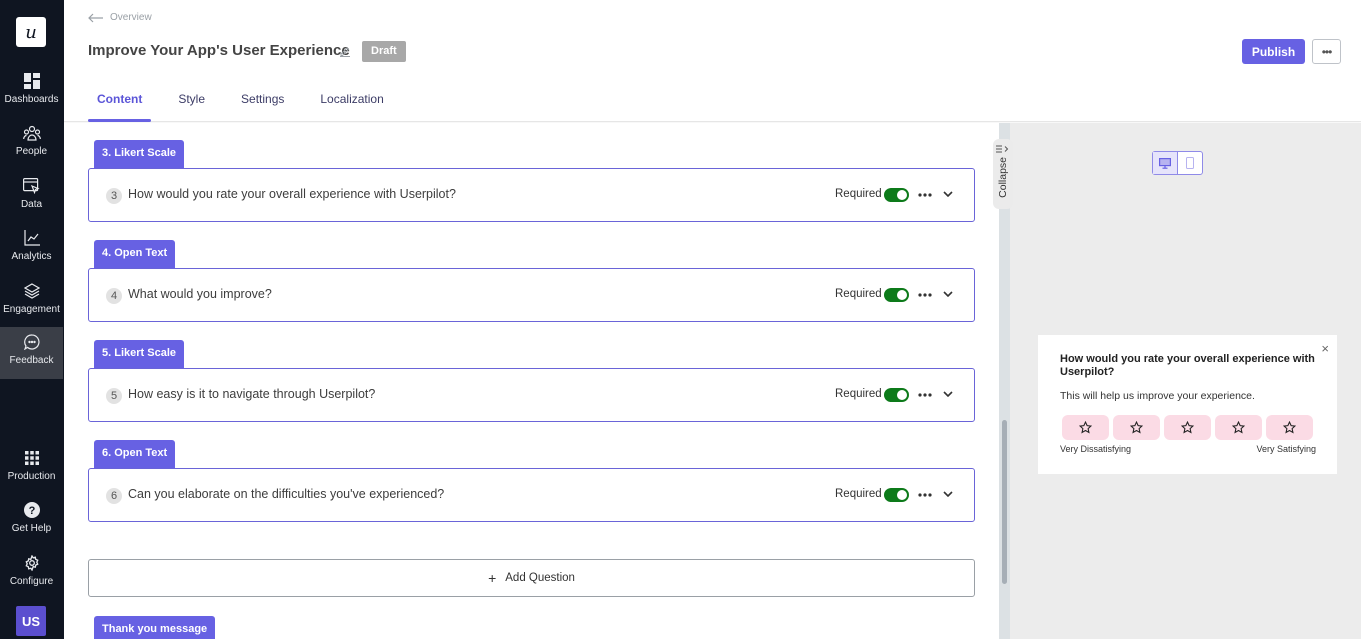 The height and width of the screenshot is (639, 1361). Describe the element at coordinates (1165, 163) in the screenshot. I see `desktop-view-button` at that location.